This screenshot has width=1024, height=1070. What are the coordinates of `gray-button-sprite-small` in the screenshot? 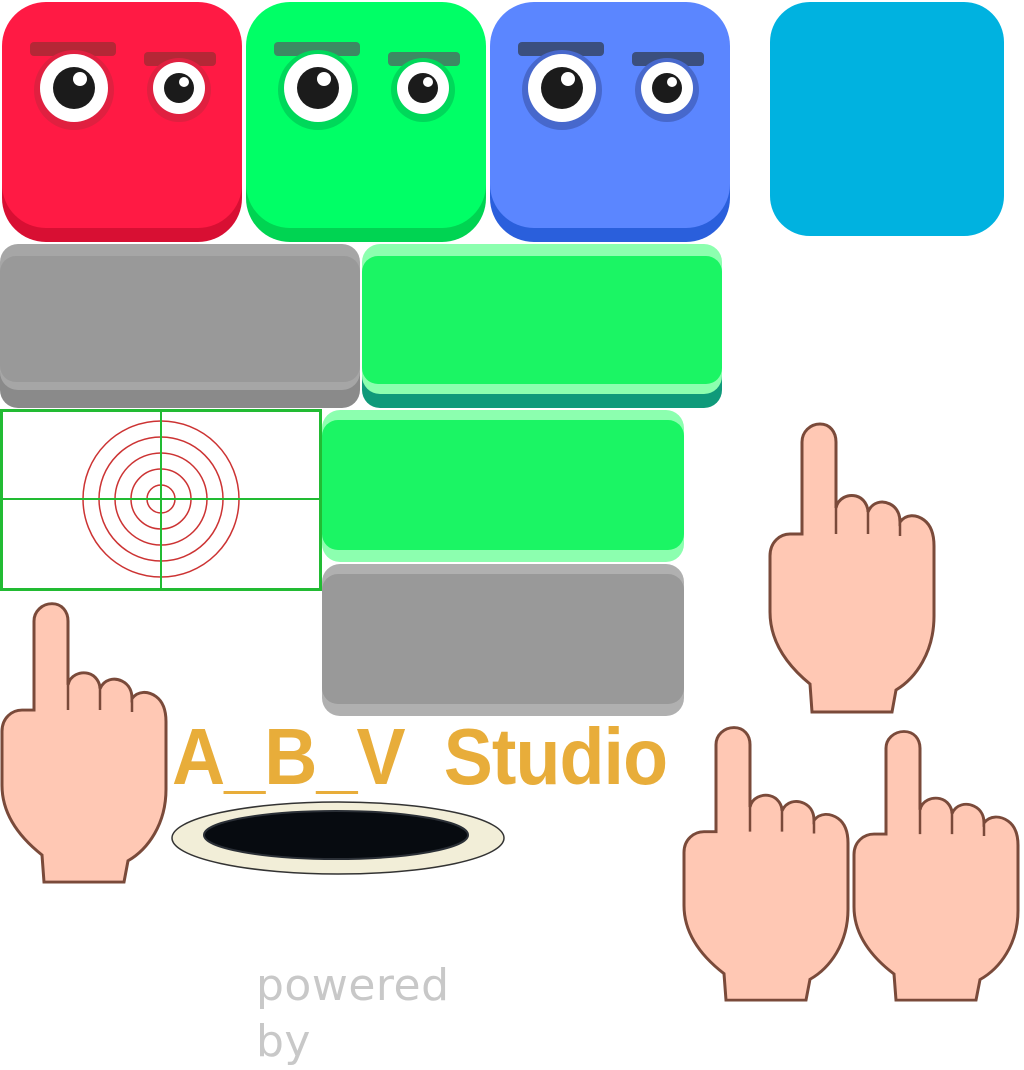 It's located at (503, 640).